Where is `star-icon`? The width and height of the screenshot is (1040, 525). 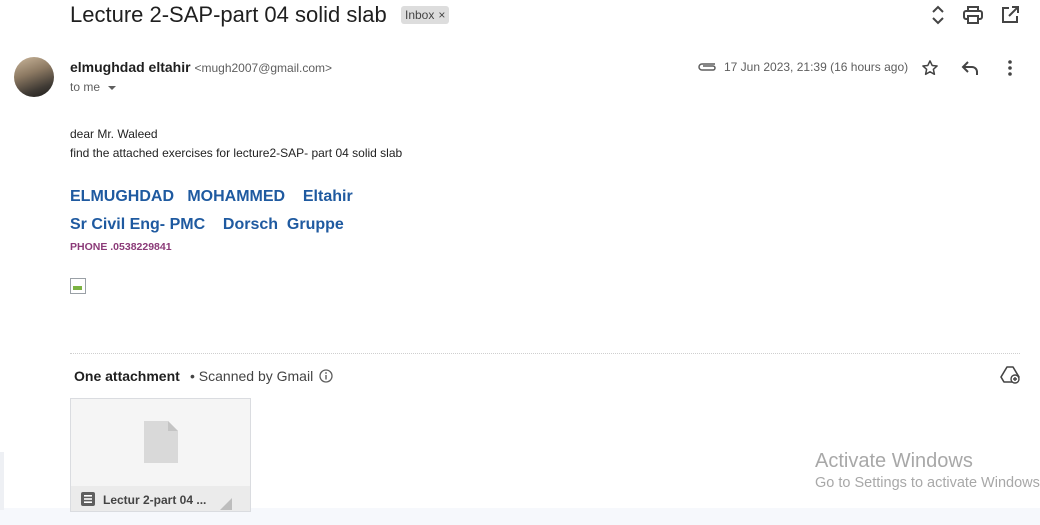 star-icon is located at coordinates (930, 68).